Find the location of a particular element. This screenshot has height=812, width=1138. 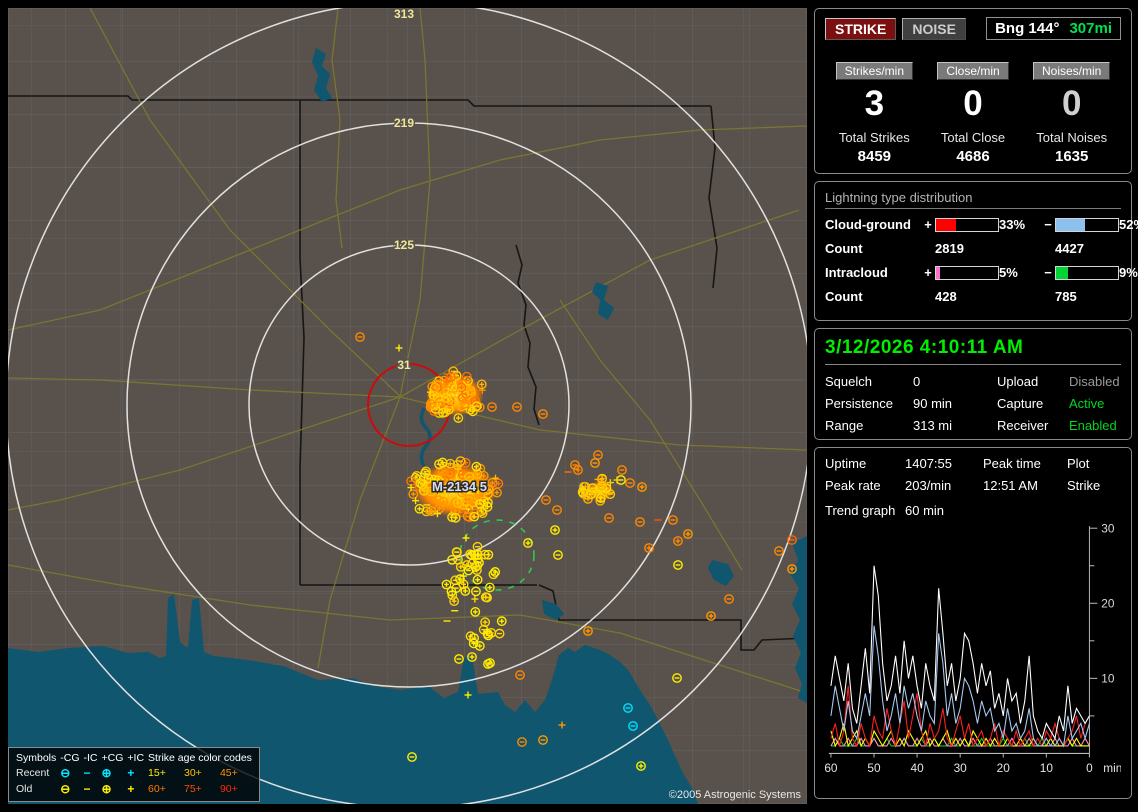

svg-text: 60 is located at coordinates (831, 768).